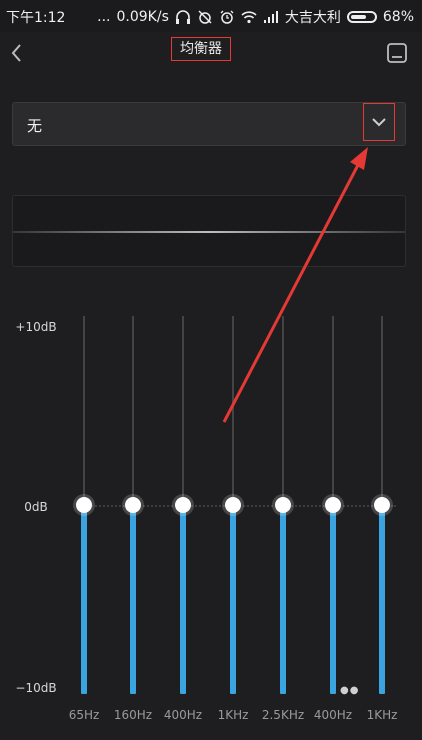 The width and height of the screenshot is (422, 740). Describe the element at coordinates (183, 17) in the screenshot. I see `headphones-icon` at that location.